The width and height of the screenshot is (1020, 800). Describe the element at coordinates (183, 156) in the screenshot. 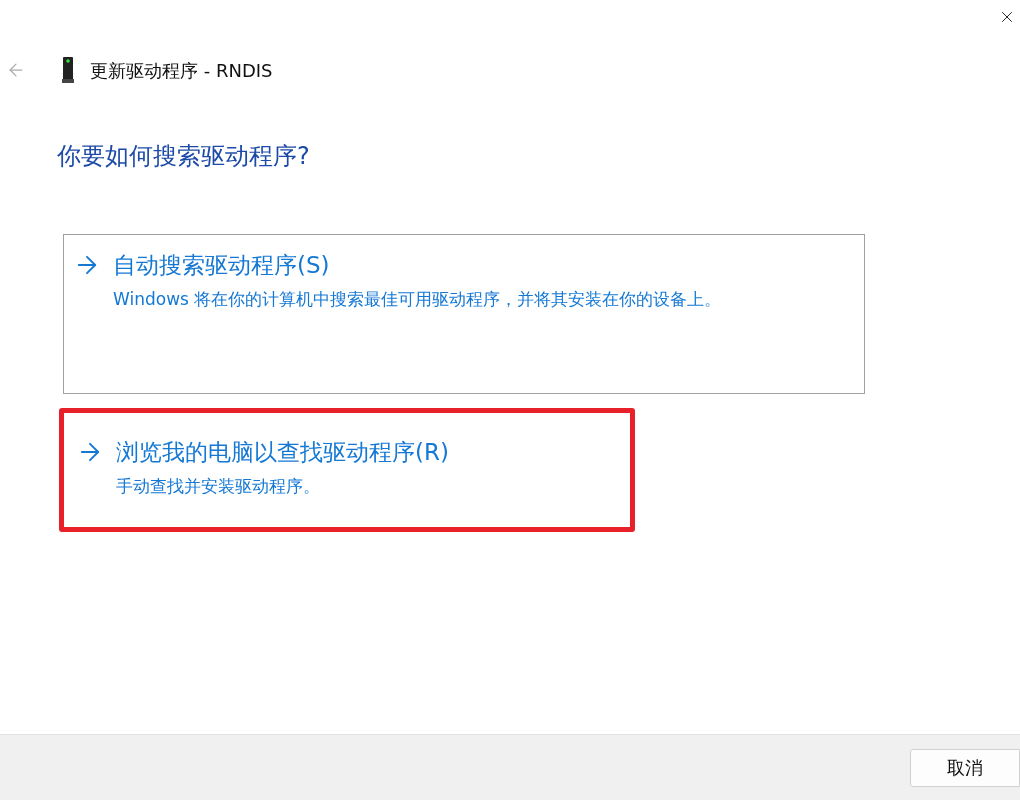

I see `page-heading: 你要如何搜索驱动程序?` at that location.